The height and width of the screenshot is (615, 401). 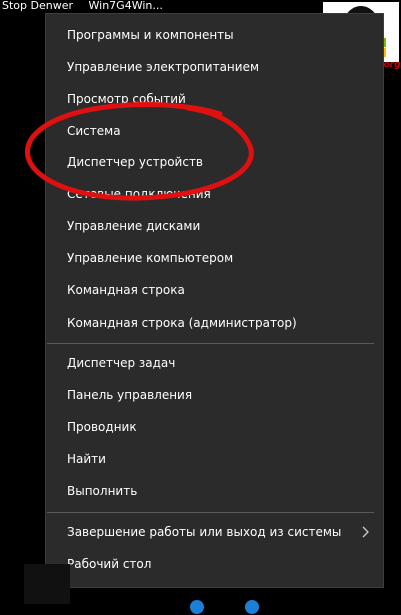 What do you see at coordinates (214, 194) in the screenshot?
I see `menu-item-network-connections: Сетевые подключения` at bounding box center [214, 194].